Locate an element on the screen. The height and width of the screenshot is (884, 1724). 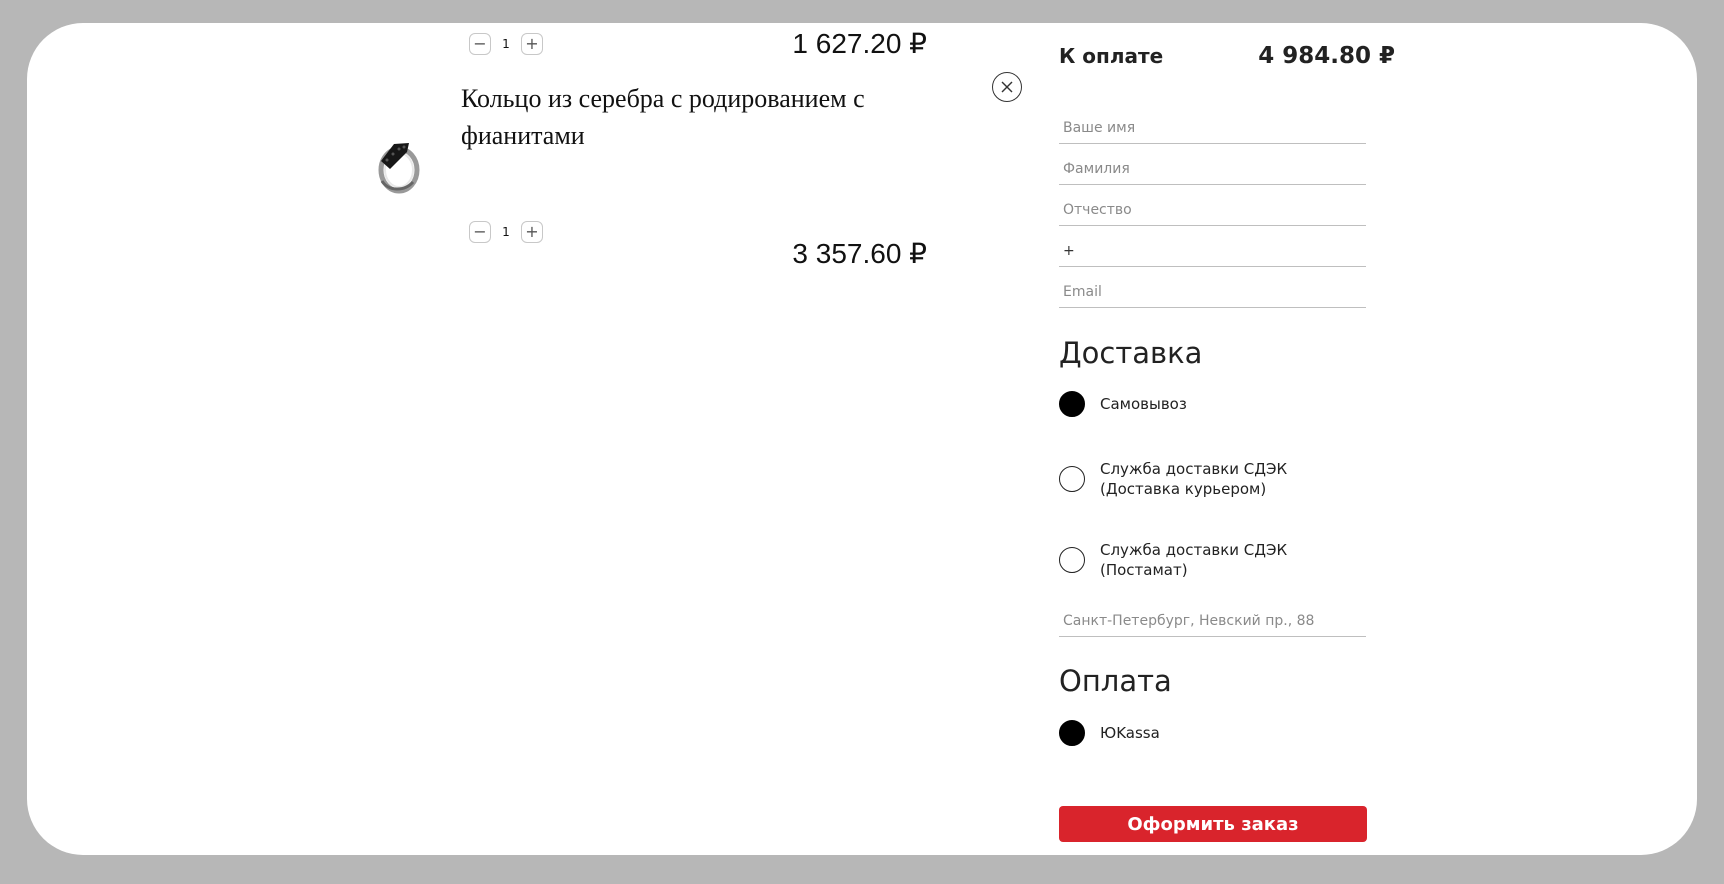
delivery-option-cdek-postamat: Служба доставки СДЭК (Постамат) is located at coordinates (1214, 560).